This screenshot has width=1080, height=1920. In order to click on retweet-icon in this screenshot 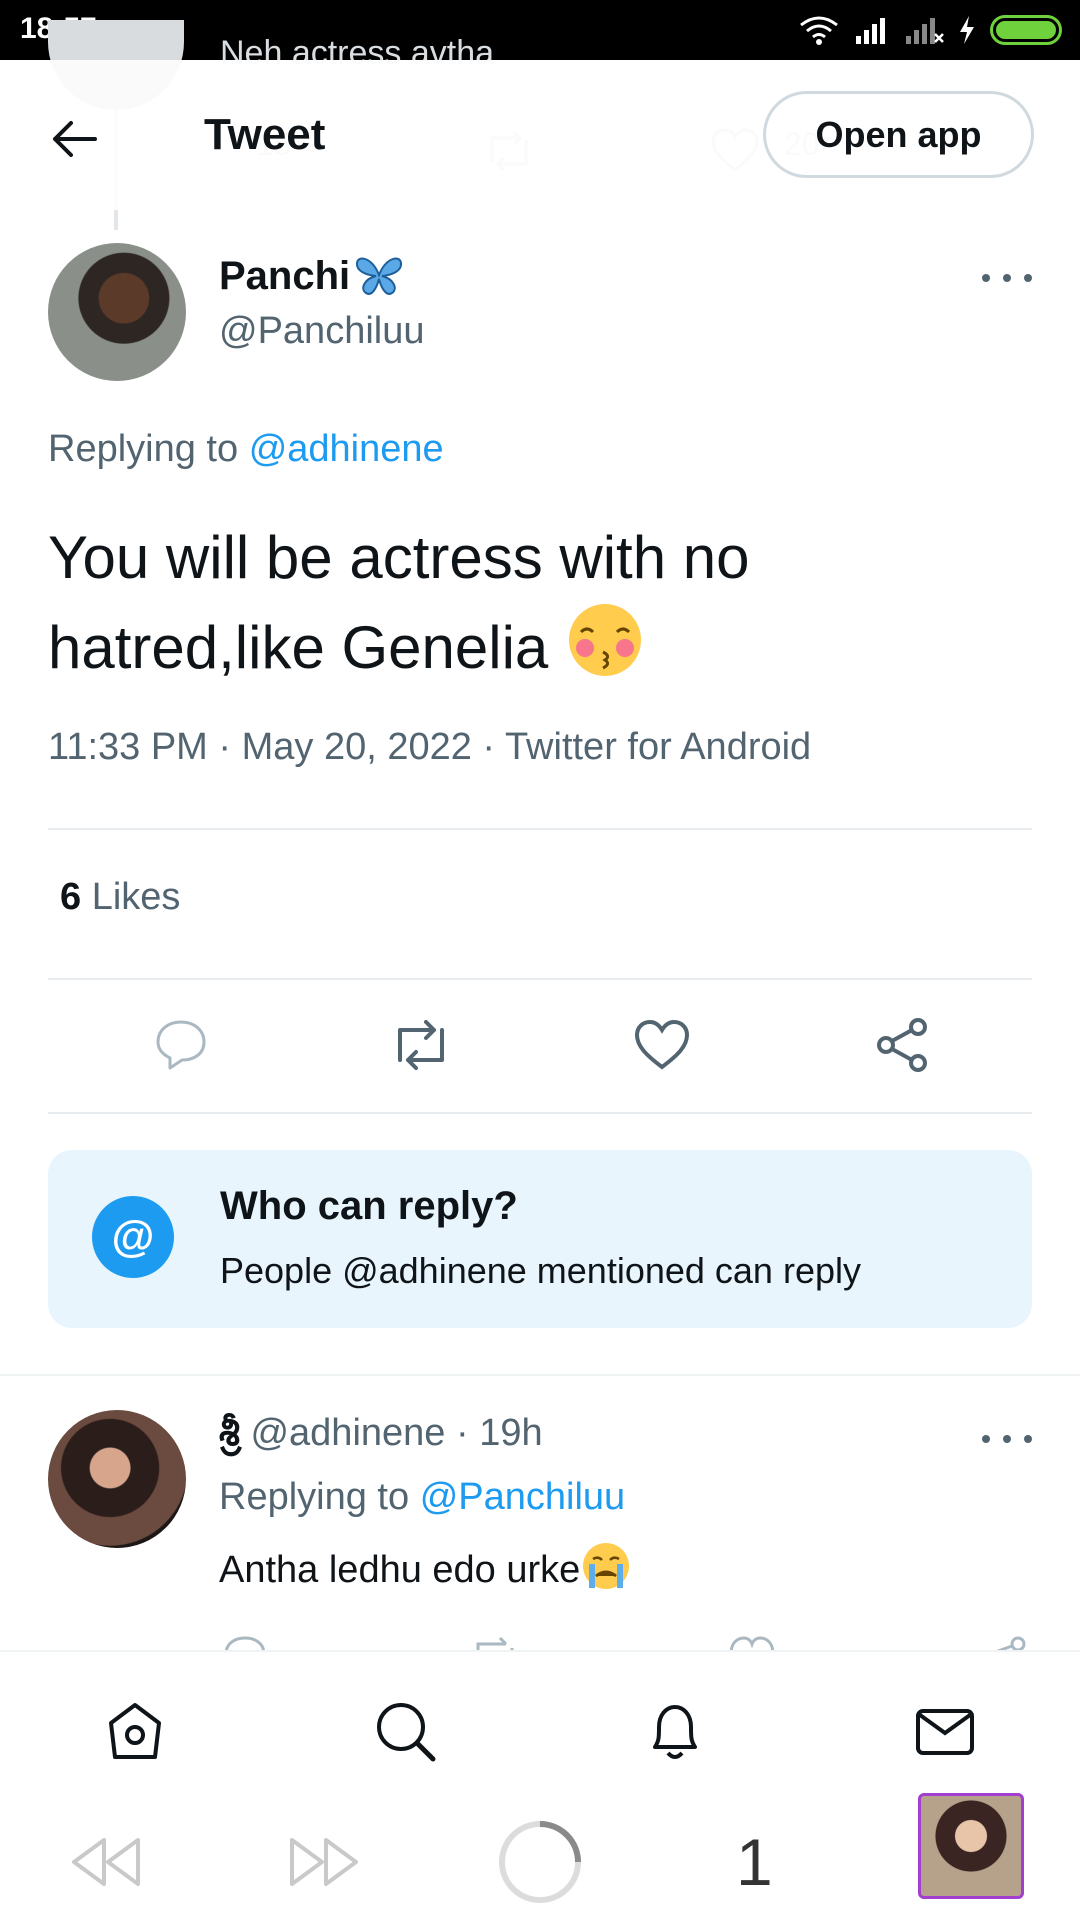, I will do `click(421, 1045)`.